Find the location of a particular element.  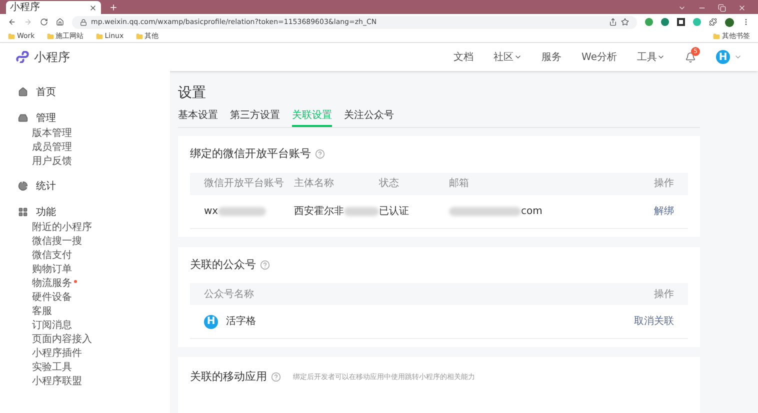

pie-chart-icon is located at coordinates (23, 186).